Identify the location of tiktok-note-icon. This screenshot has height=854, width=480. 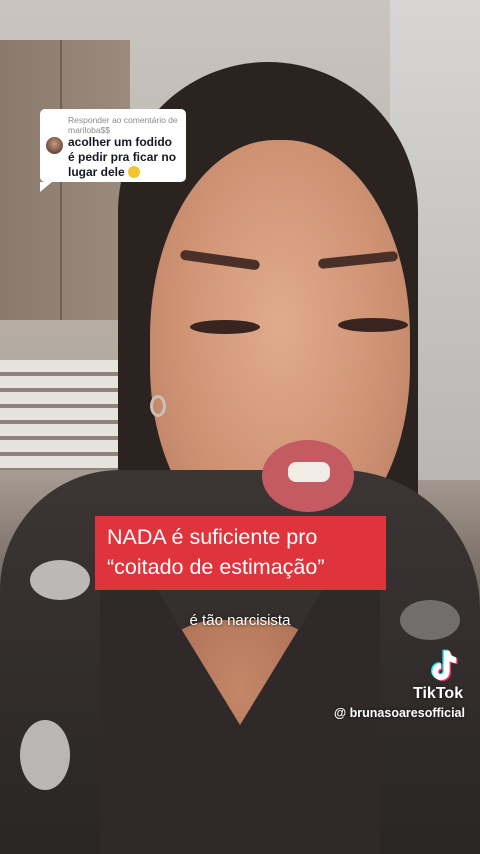
(444, 665).